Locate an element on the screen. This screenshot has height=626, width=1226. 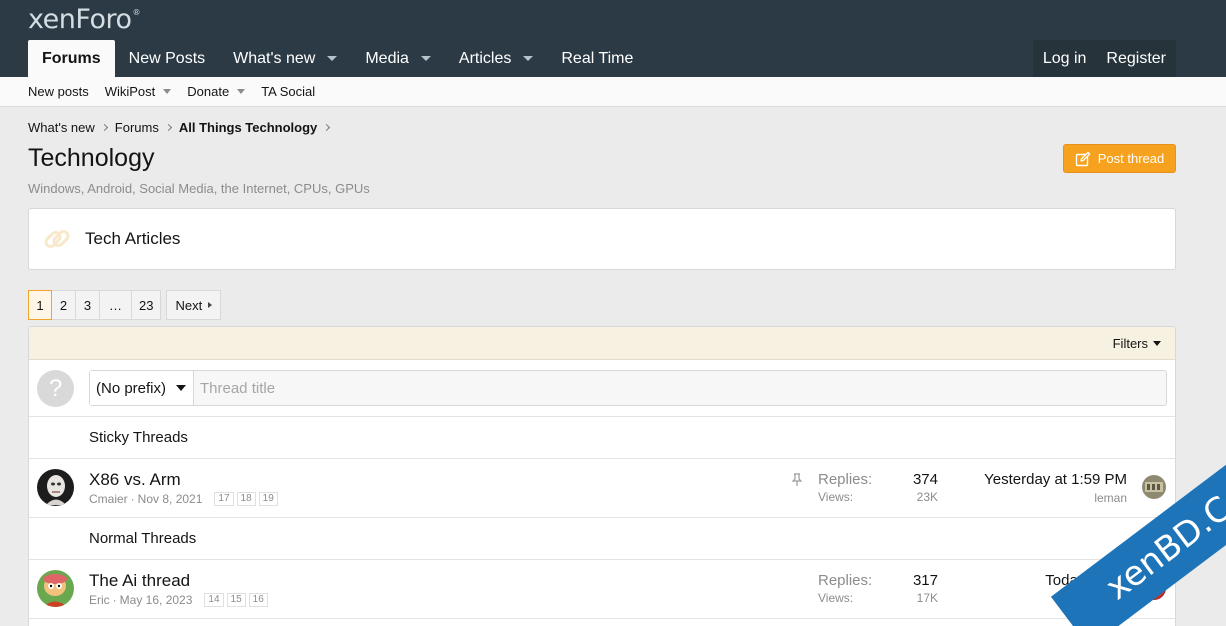
page-23: 23 is located at coordinates (147, 305).